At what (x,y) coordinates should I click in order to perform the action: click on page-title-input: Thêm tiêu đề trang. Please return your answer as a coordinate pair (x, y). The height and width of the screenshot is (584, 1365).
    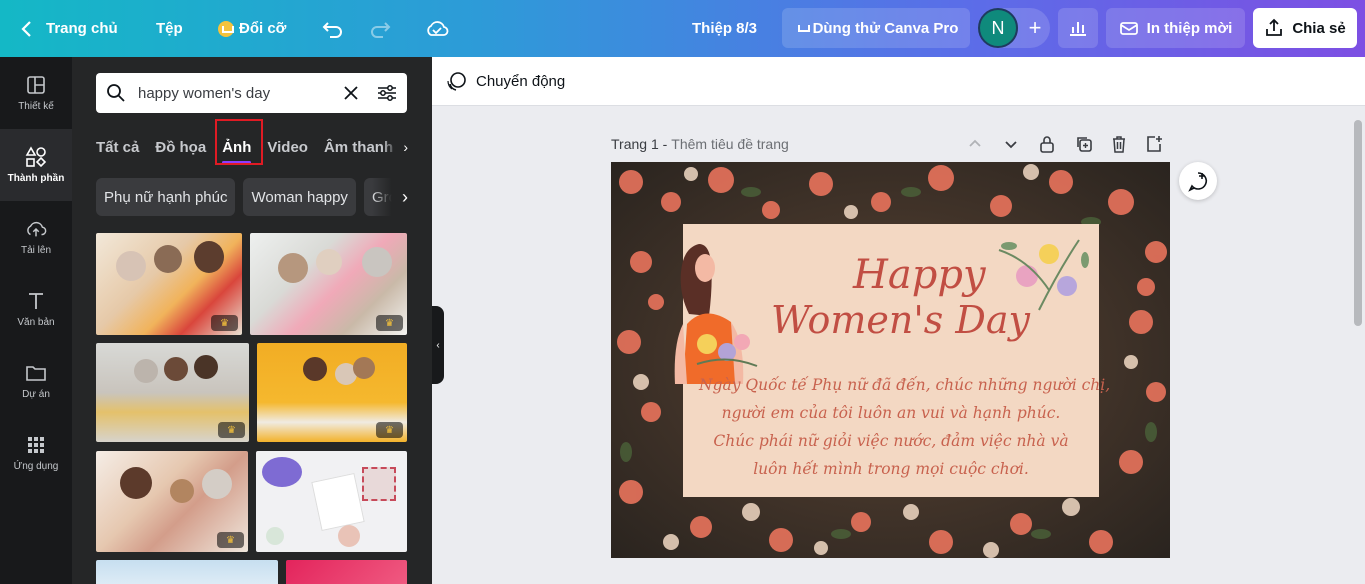
    Looking at the image, I should click on (730, 144).